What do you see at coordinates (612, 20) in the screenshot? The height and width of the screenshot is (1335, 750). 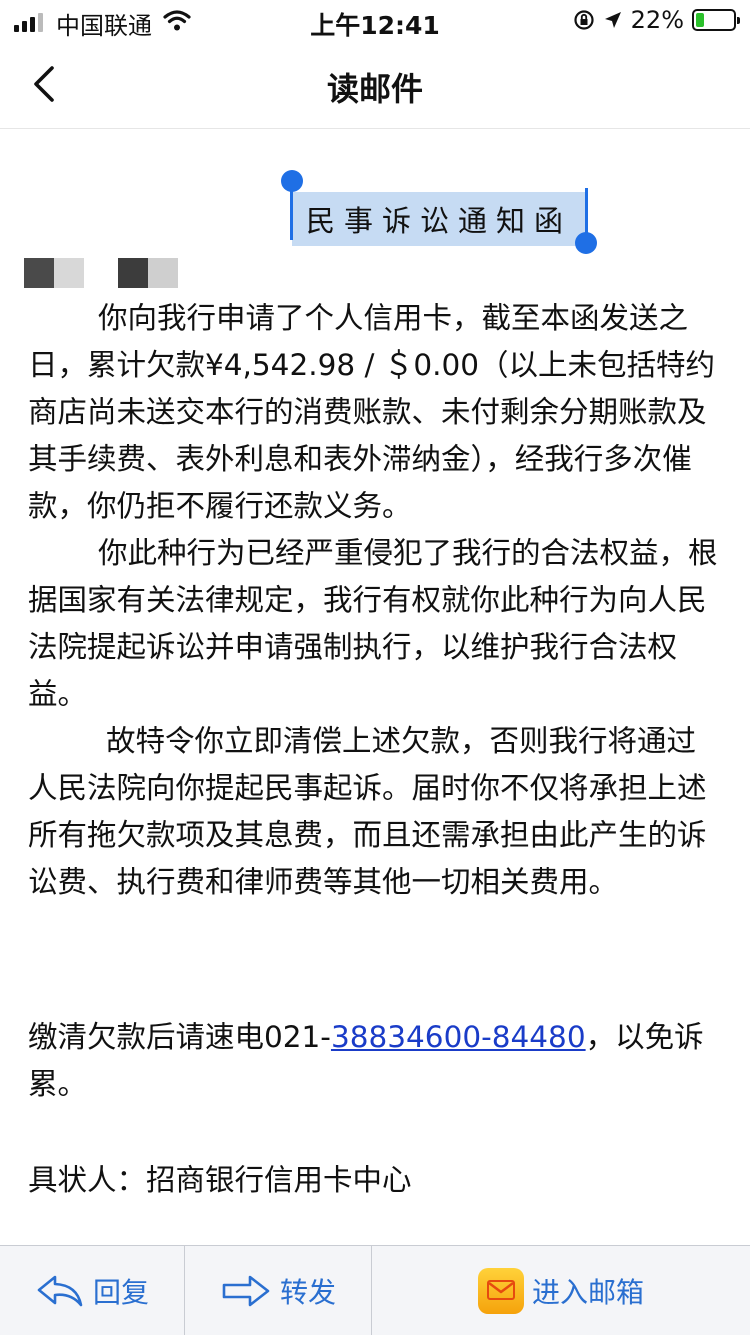 I see `location-arrow-icon` at bounding box center [612, 20].